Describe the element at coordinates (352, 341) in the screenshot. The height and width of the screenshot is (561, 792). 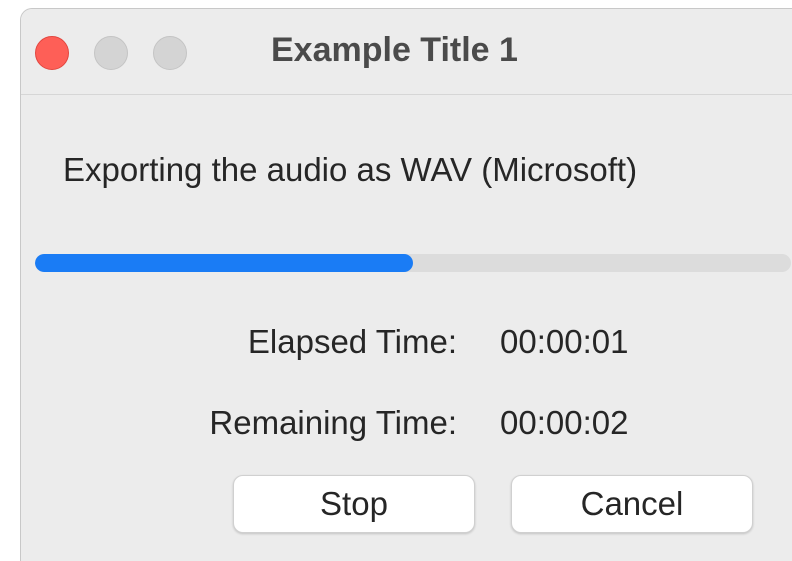
I see `elapsed-time-label: Elapsed Time:` at that location.